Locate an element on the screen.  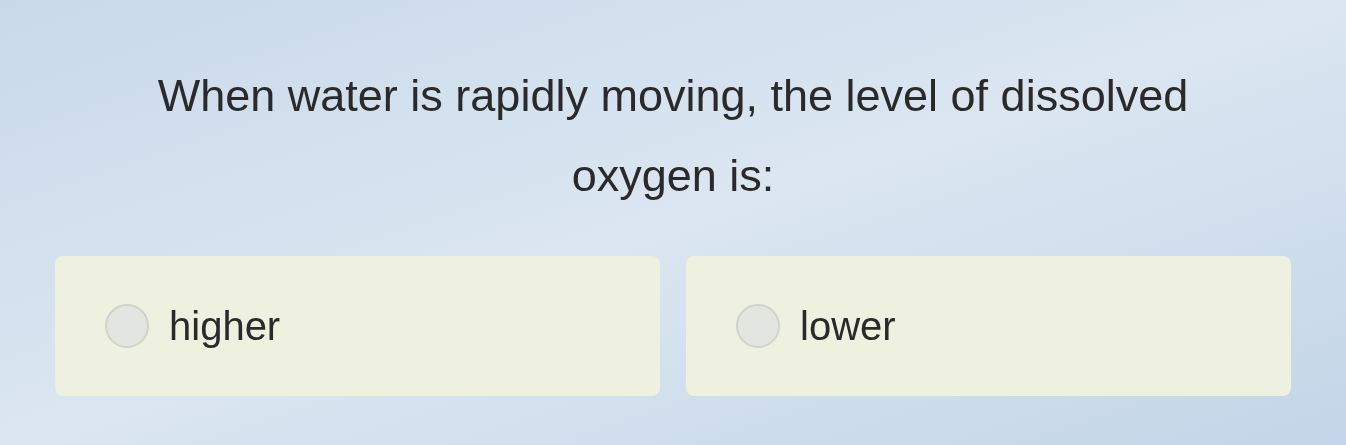
answer-option: higher is located at coordinates (357, 326).